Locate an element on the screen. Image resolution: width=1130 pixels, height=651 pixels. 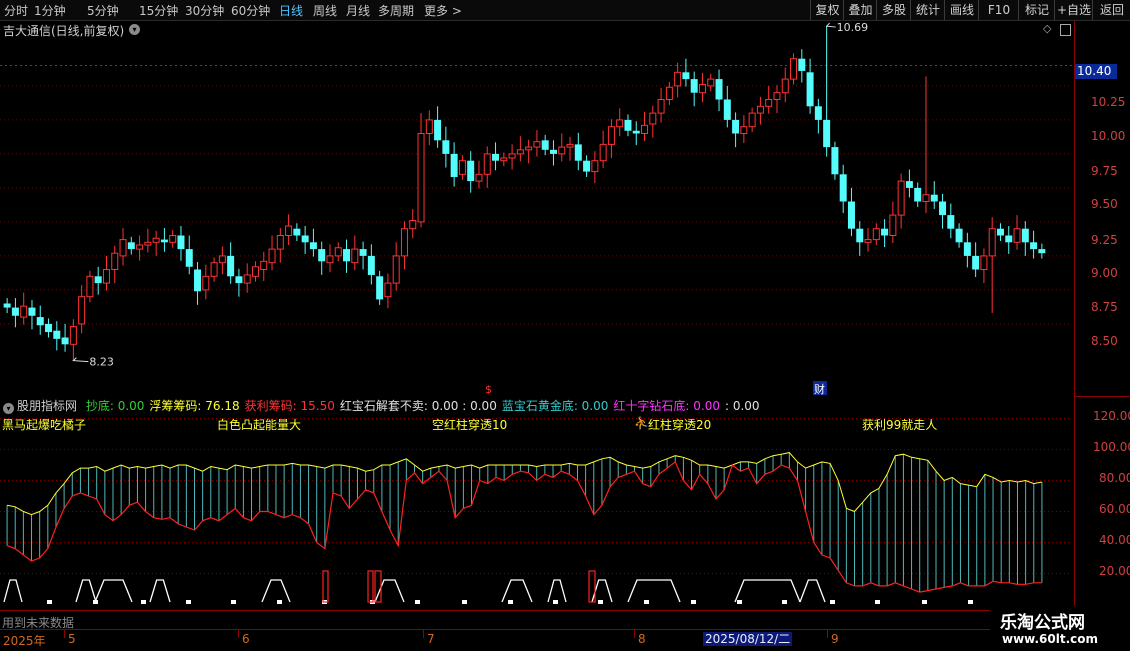
axis-tick: 9.25 is located at coordinates (1104, 240).